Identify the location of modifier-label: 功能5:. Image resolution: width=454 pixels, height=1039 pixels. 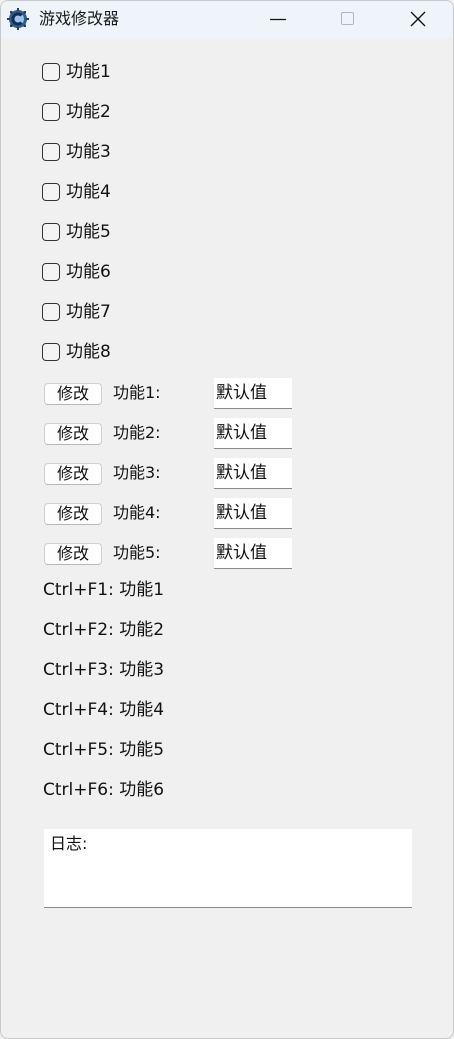
(137, 552).